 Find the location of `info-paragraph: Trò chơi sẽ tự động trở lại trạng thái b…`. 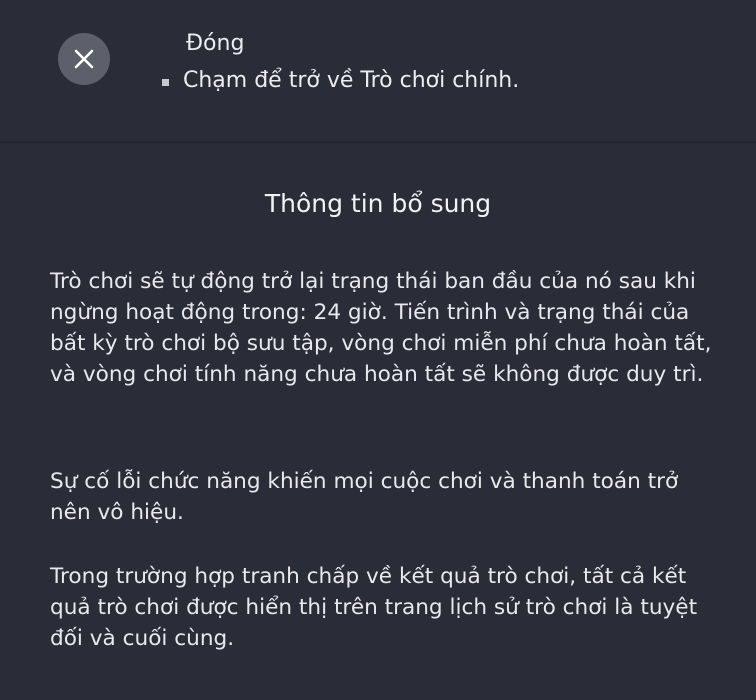

info-paragraph: Trò chơi sẽ tự động trở lại trạng thái b… is located at coordinates (381, 328).